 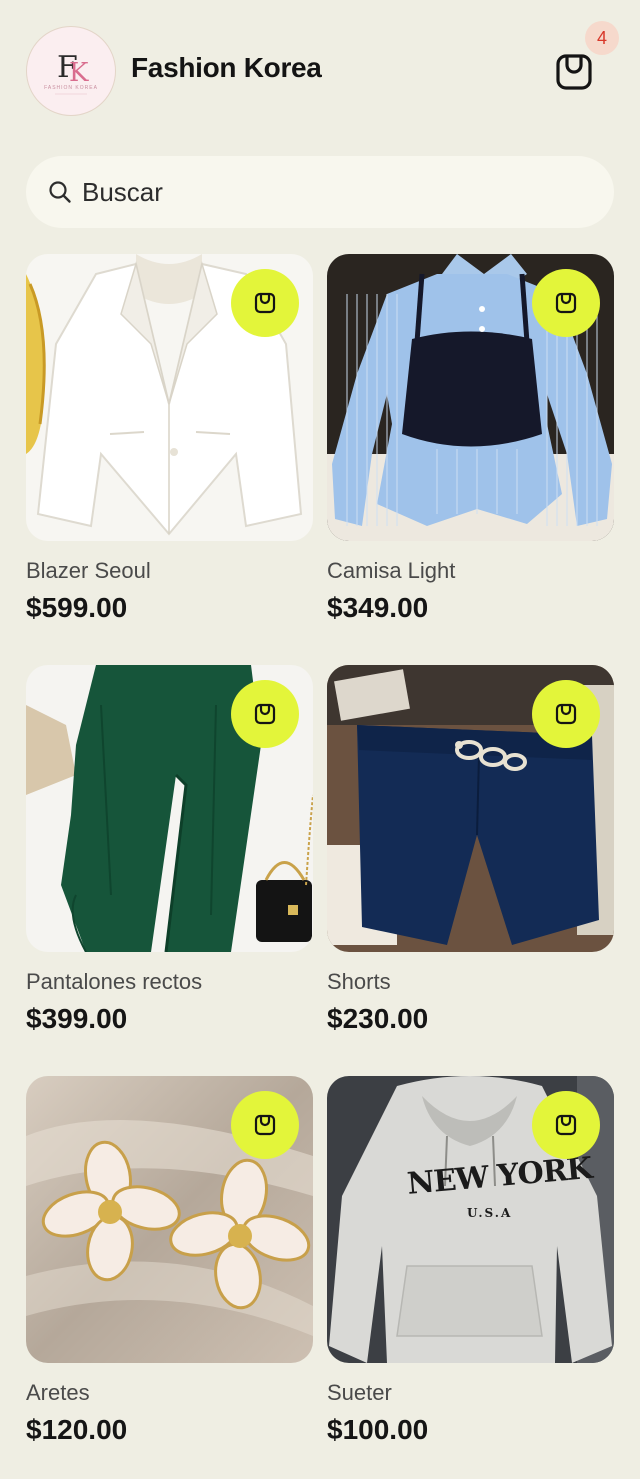 What do you see at coordinates (71, 88) in the screenshot?
I see `svg-text: FASHION KOREA` at bounding box center [71, 88].